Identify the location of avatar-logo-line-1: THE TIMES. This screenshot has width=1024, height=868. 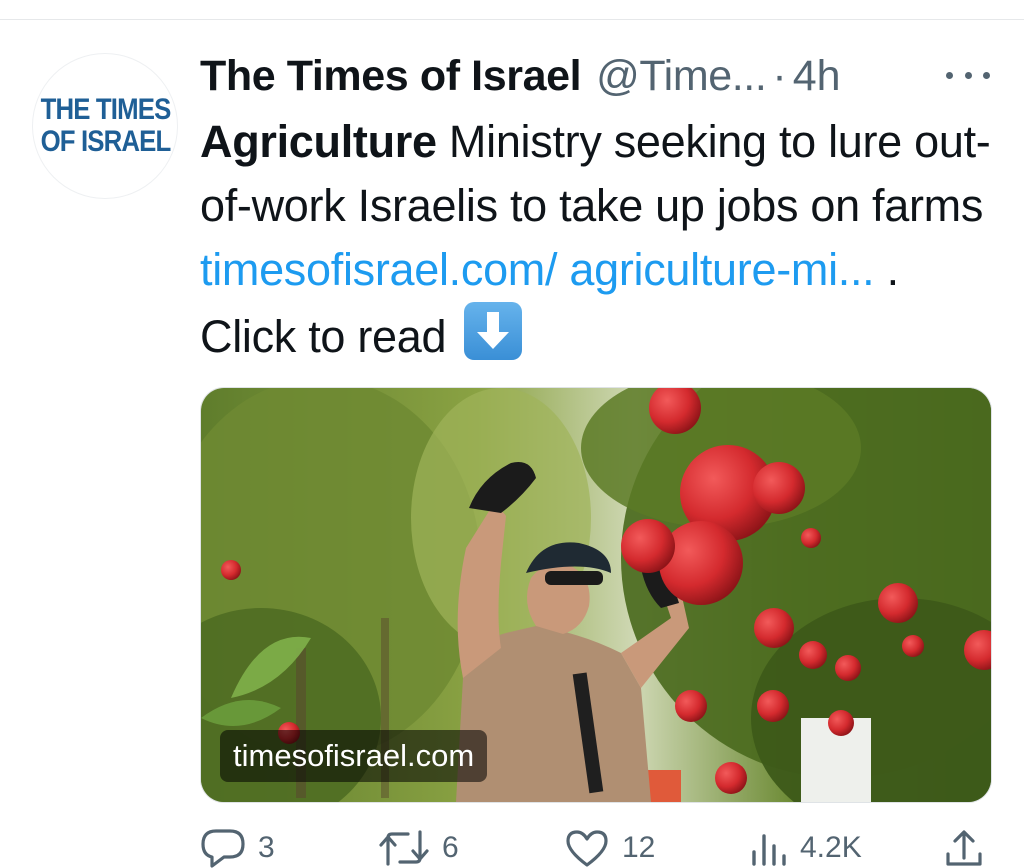
(105, 109).